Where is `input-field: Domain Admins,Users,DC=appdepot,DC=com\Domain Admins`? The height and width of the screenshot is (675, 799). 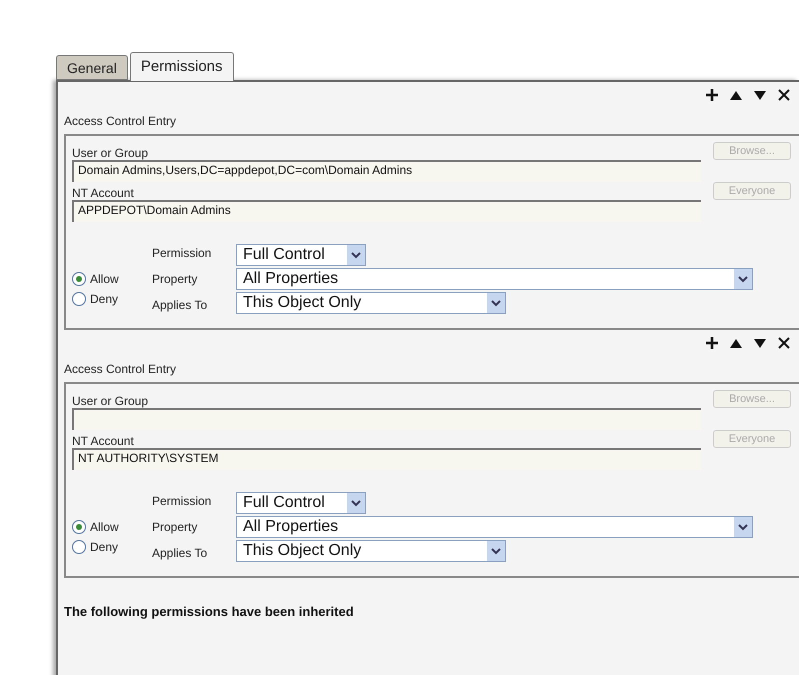 input-field: Domain Admins,Users,DC=appdepot,DC=com\Domain Admins is located at coordinates (386, 171).